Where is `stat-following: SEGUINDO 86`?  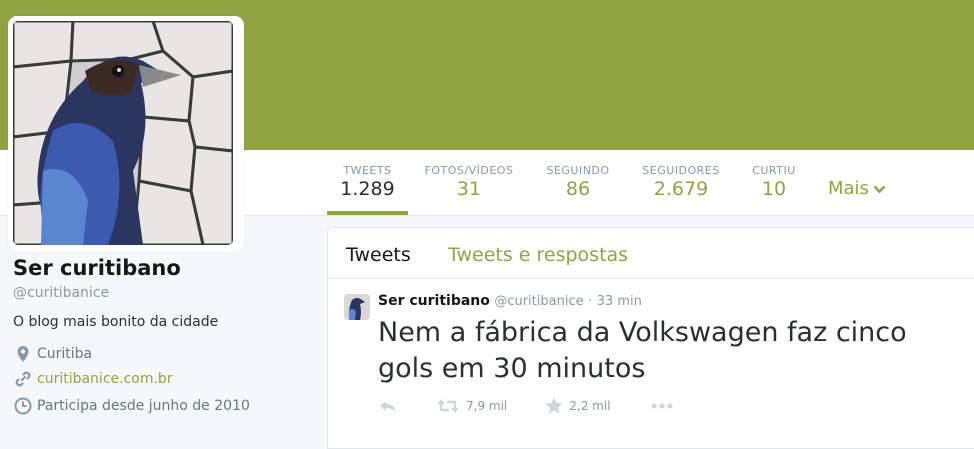 stat-following: SEGUINDO 86 is located at coordinates (578, 182).